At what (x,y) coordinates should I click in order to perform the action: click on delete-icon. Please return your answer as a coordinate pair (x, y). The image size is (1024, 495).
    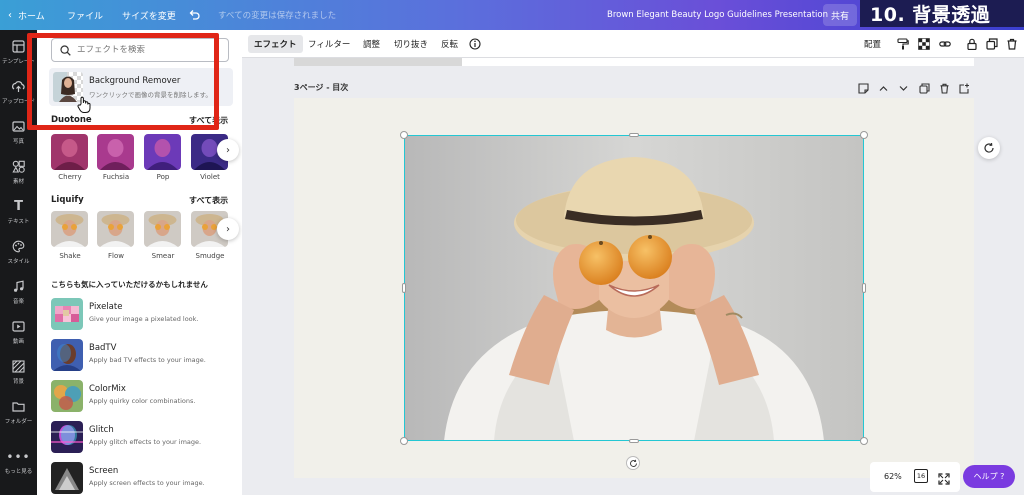
    Looking at the image, I should click on (1012, 44).